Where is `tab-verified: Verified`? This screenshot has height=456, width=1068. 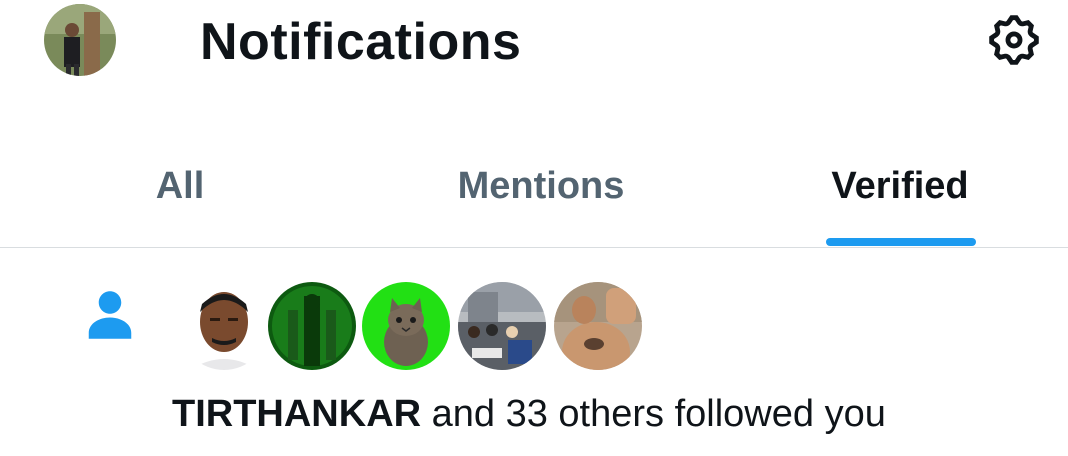
tab-verified: Verified is located at coordinates (900, 199).